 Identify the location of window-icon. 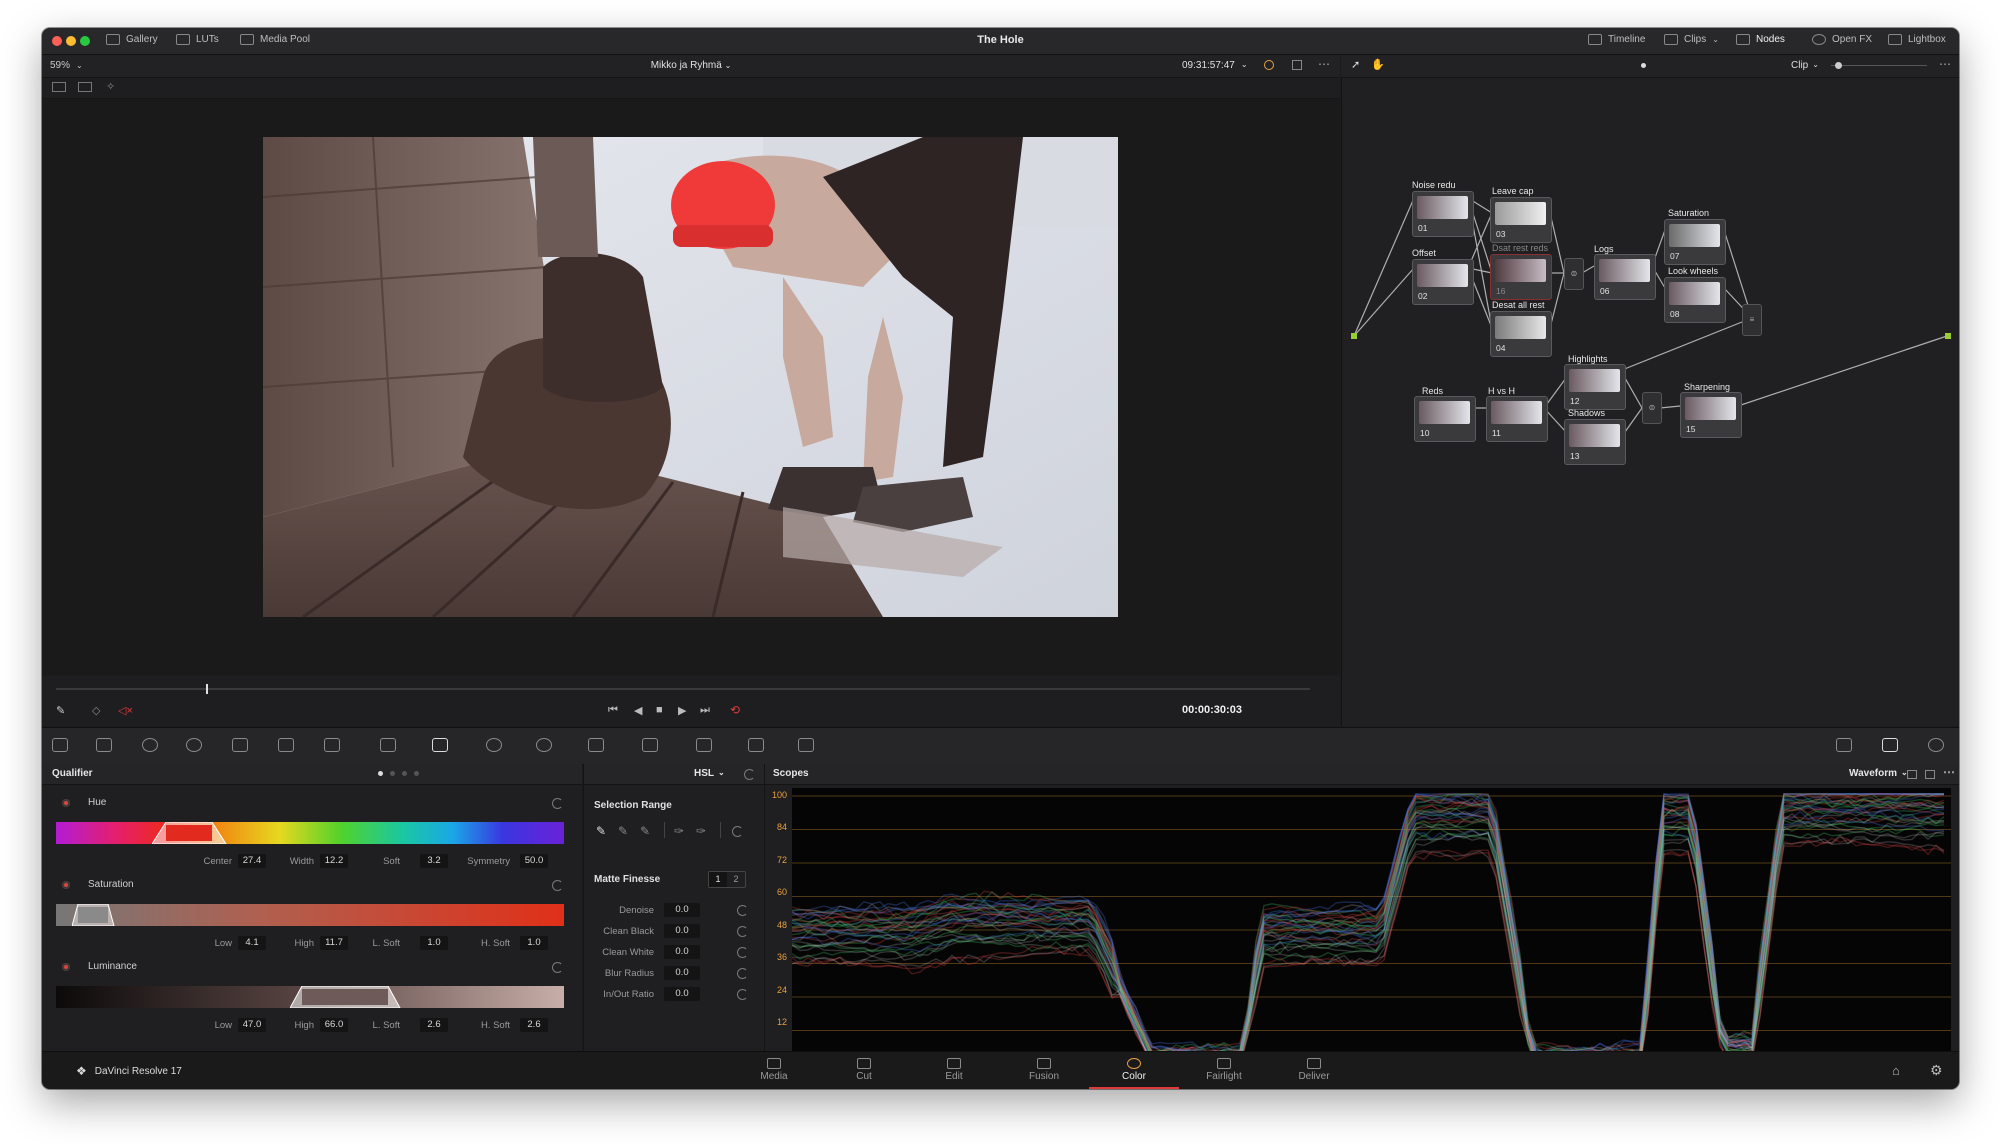
(494, 745).